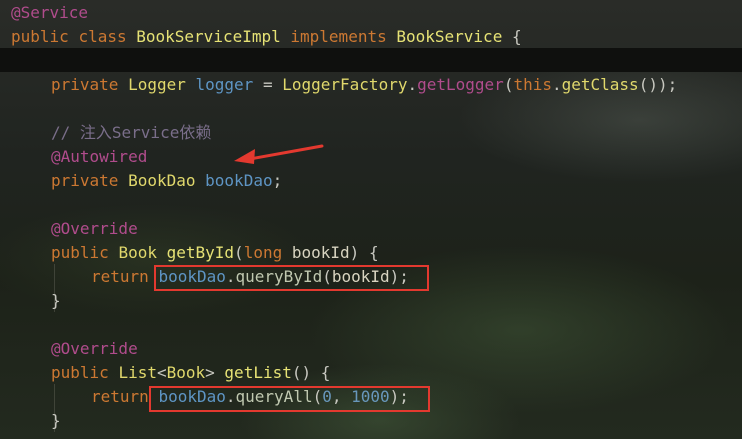 The height and width of the screenshot is (439, 742). I want to click on code-line: // 注入Service依赖, so click(371, 133).